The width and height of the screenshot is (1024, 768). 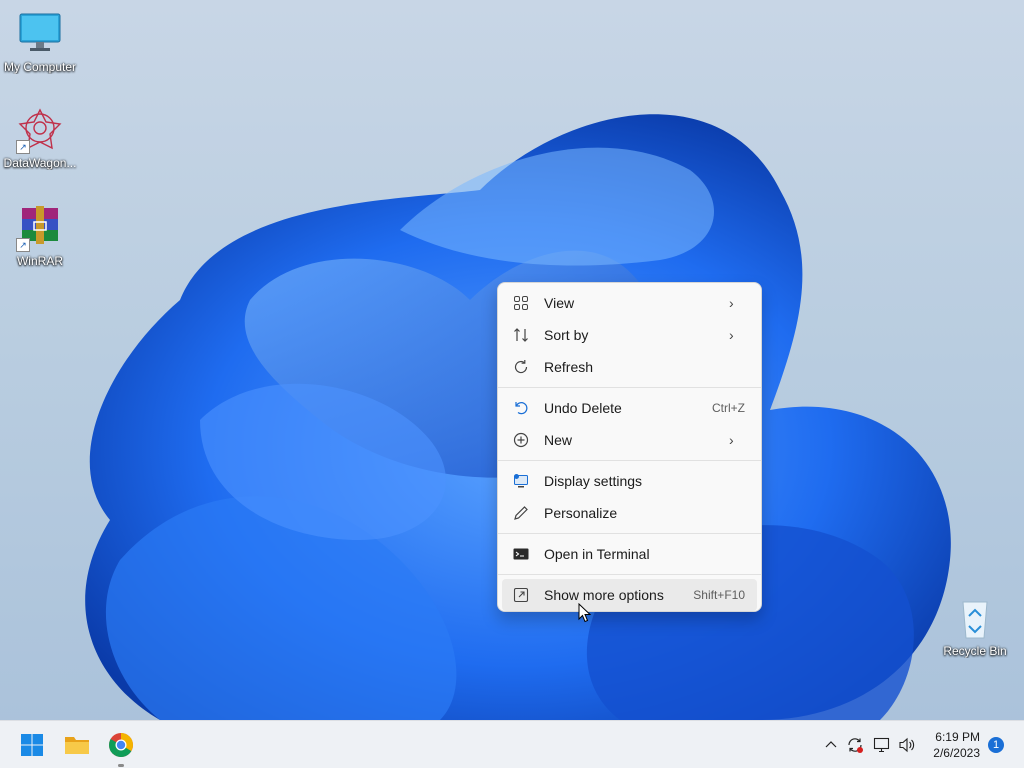 I want to click on menu-item-view: View ›, so click(x=629, y=303).